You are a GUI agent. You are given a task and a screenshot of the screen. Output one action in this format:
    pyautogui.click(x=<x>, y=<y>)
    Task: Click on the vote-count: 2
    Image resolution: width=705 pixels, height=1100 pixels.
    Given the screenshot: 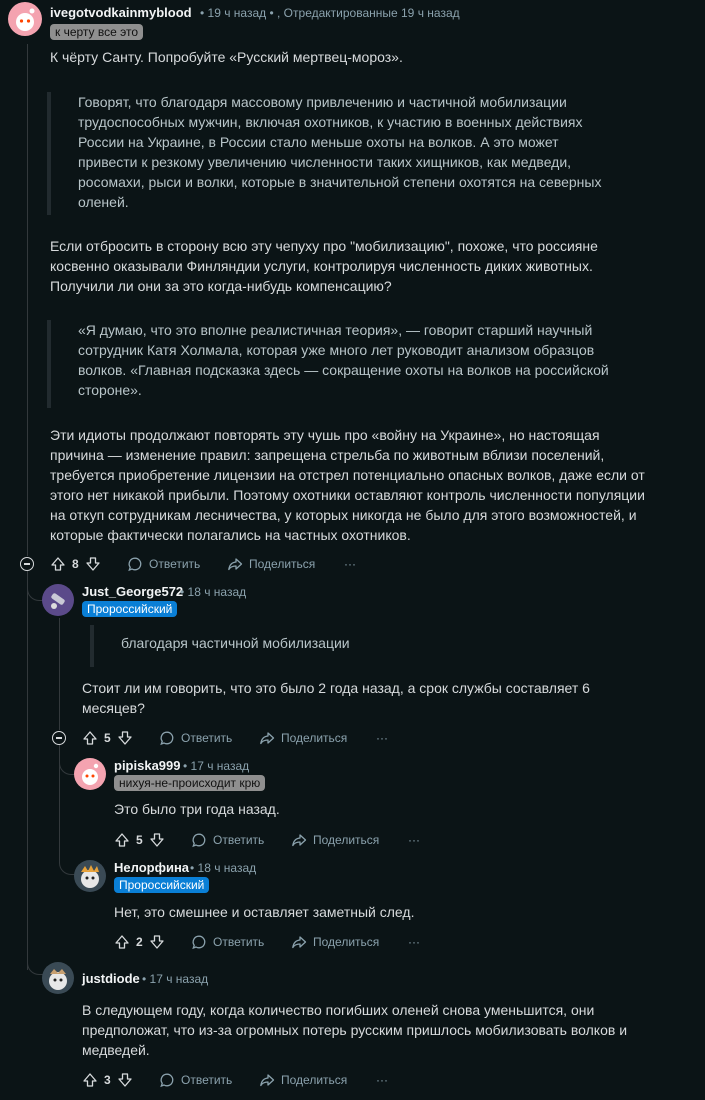 What is the action you would take?
    pyautogui.click(x=139, y=942)
    